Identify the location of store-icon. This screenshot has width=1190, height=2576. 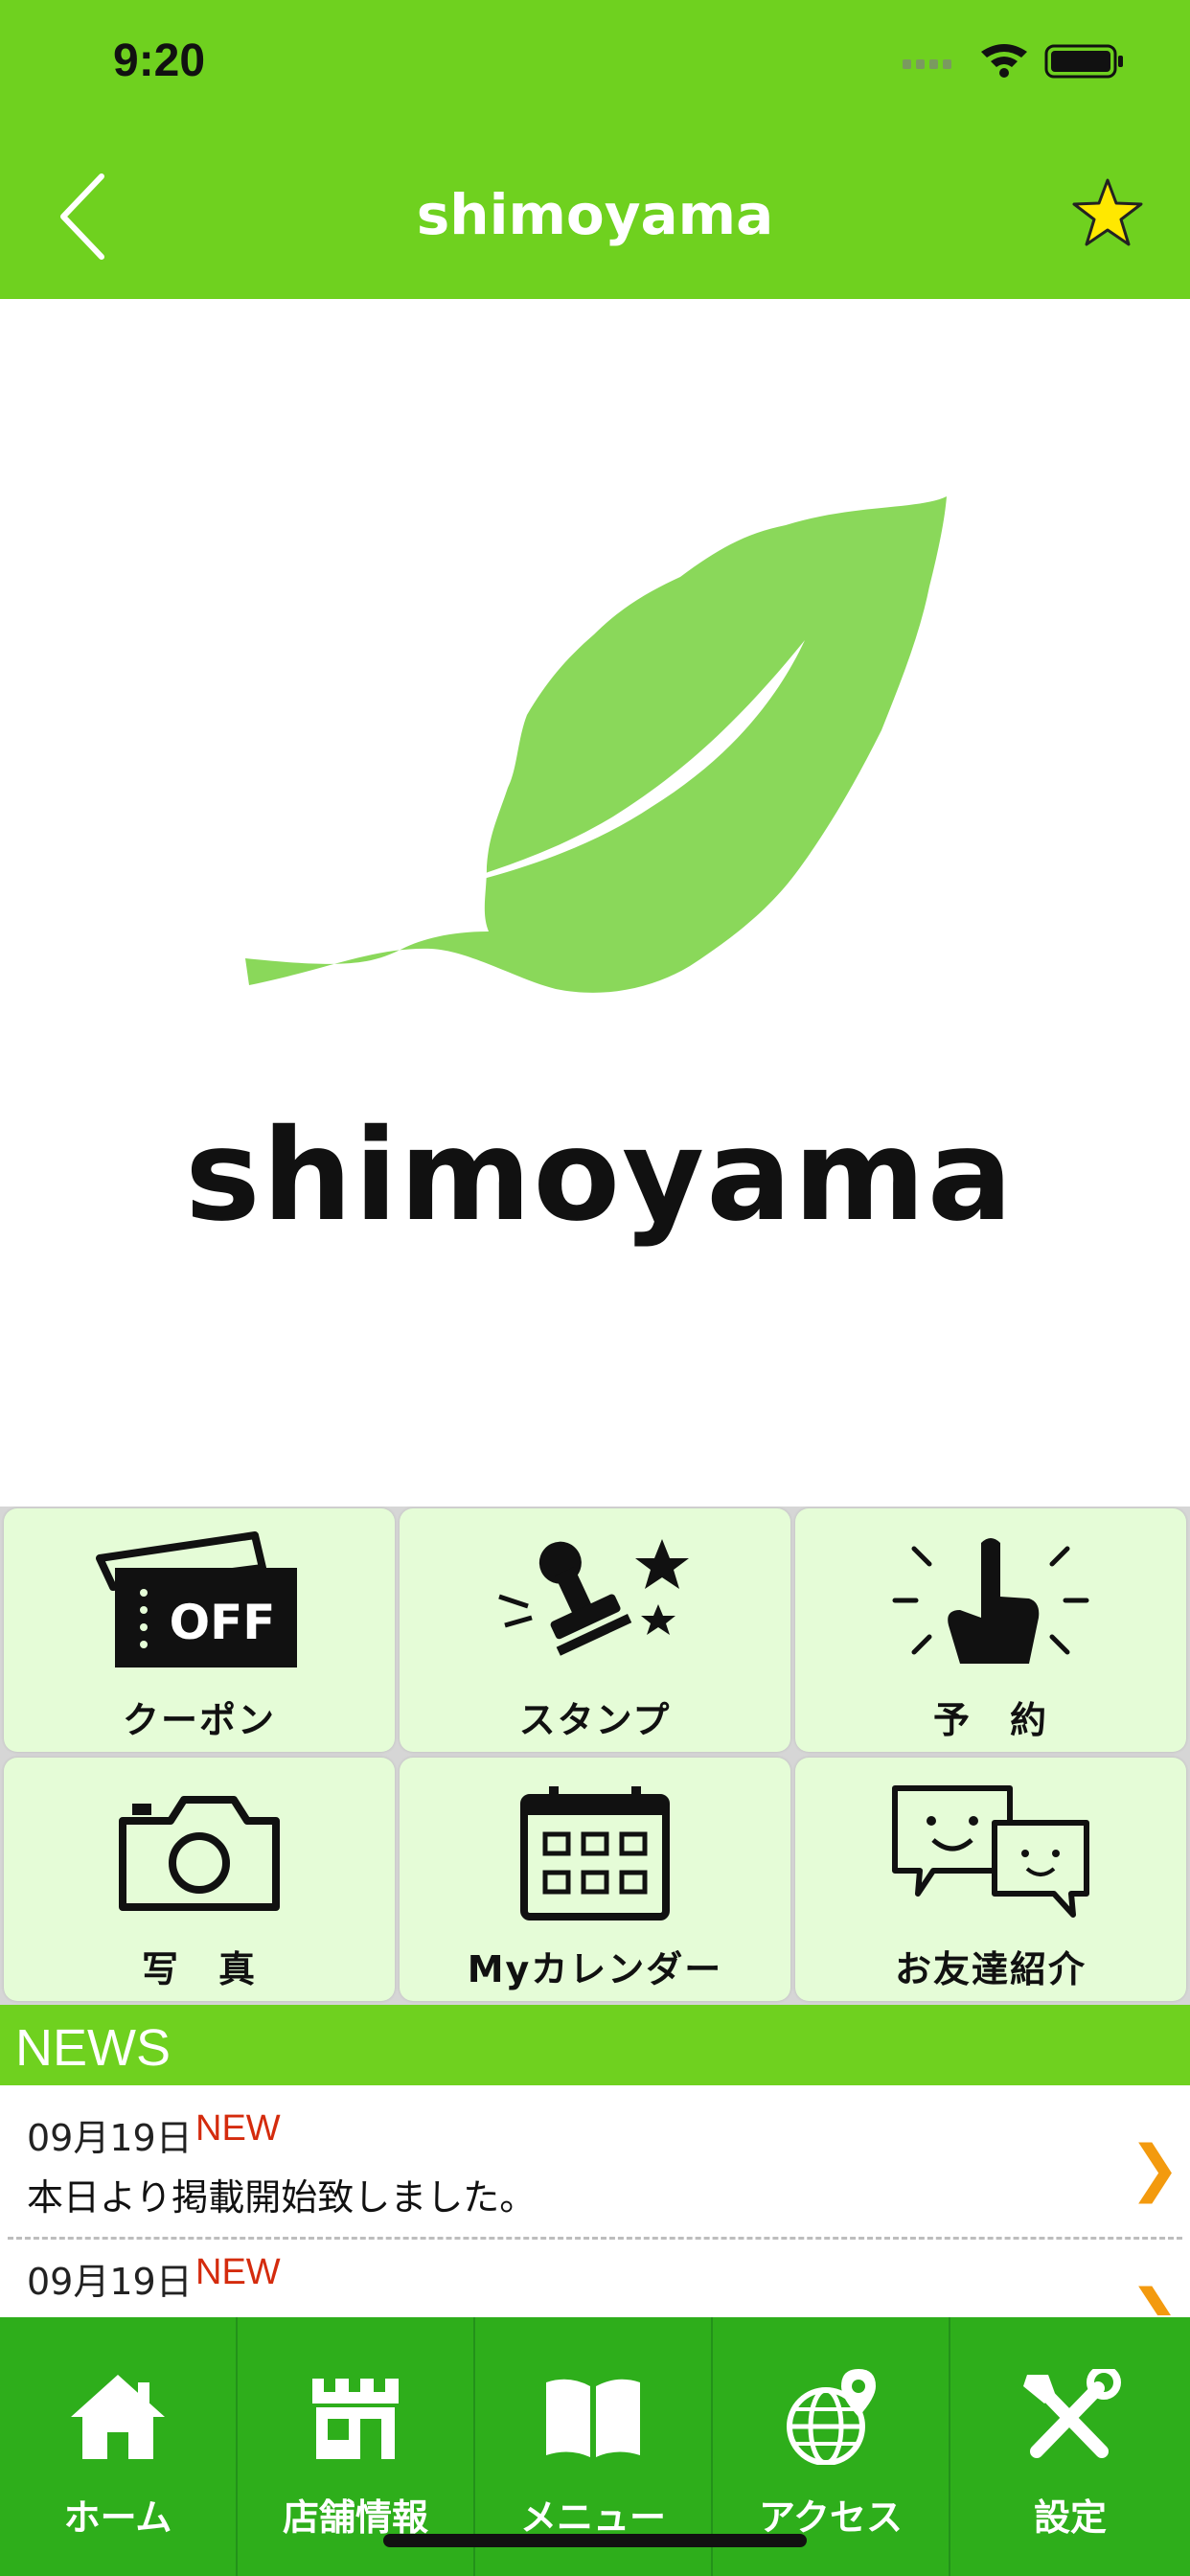
(356, 2419).